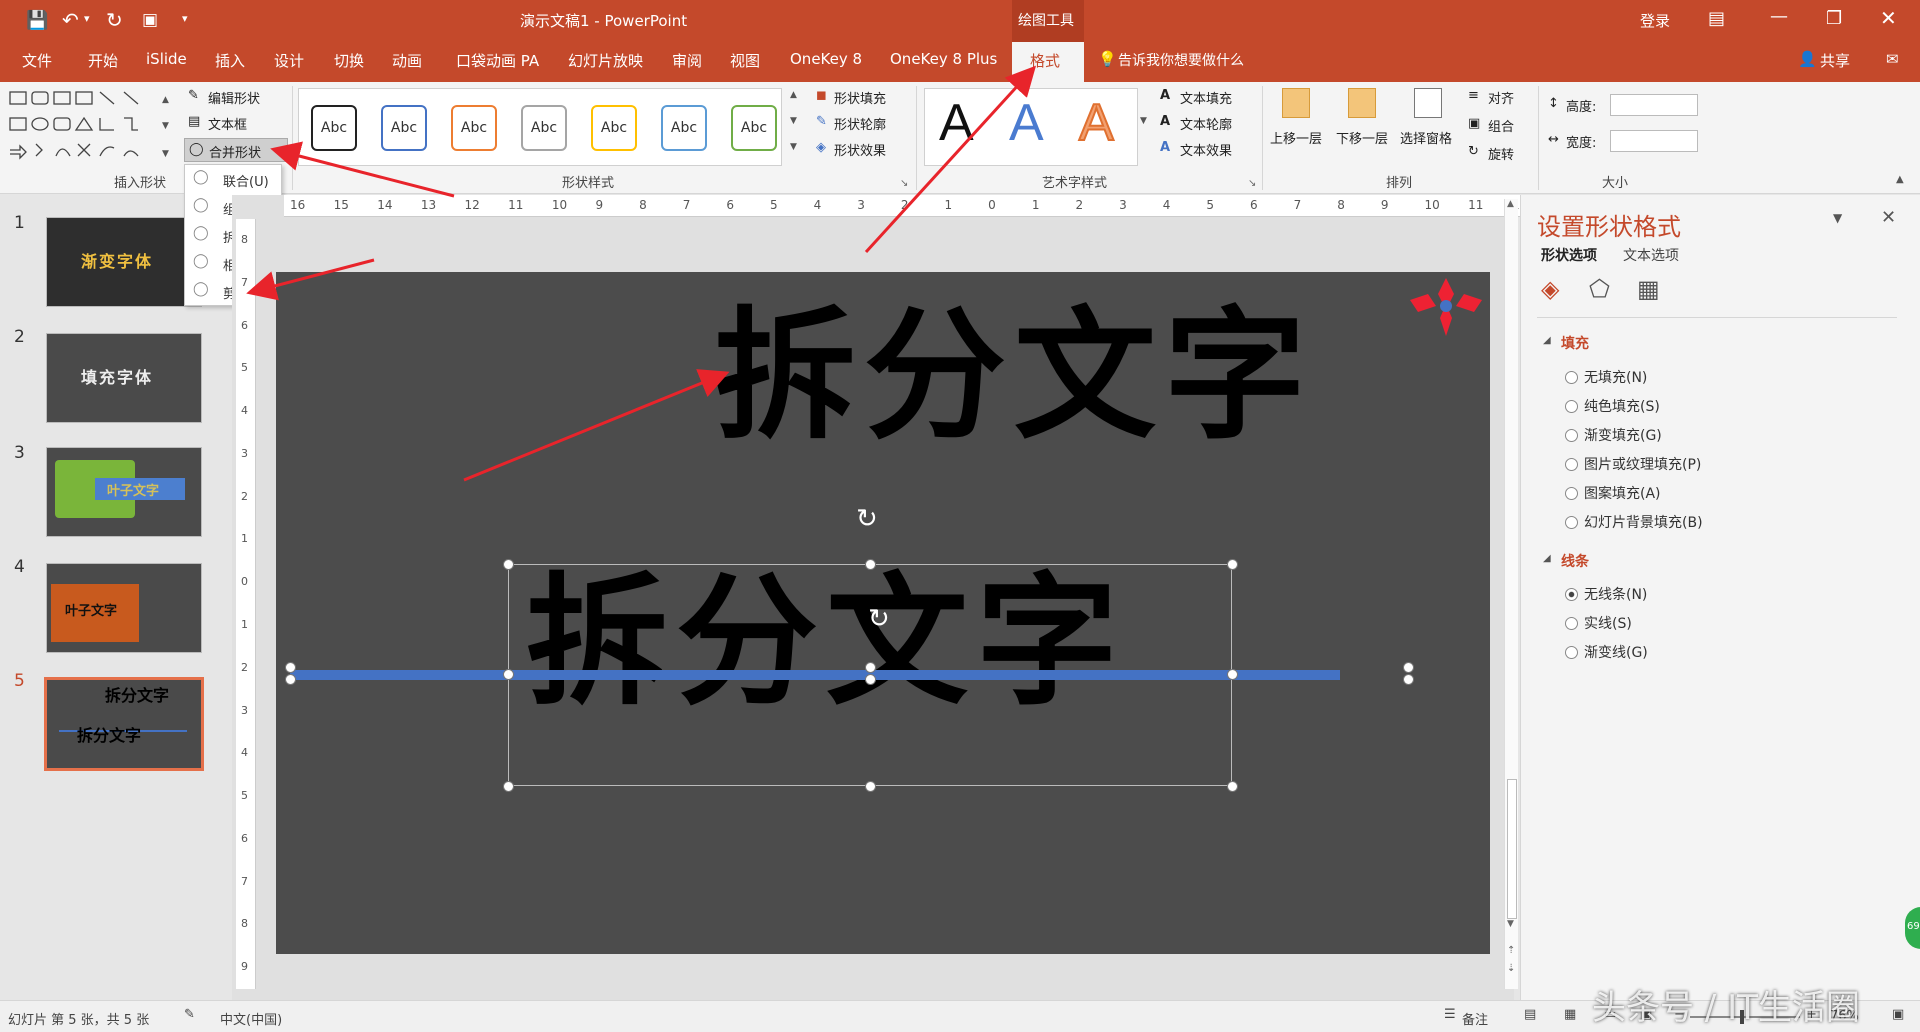 This screenshot has height=1032, width=1920. Describe the element at coordinates (1511, 594) in the screenshot. I see `vertical-scrollbar: ▲ ▼ ⇡ ⇣` at that location.